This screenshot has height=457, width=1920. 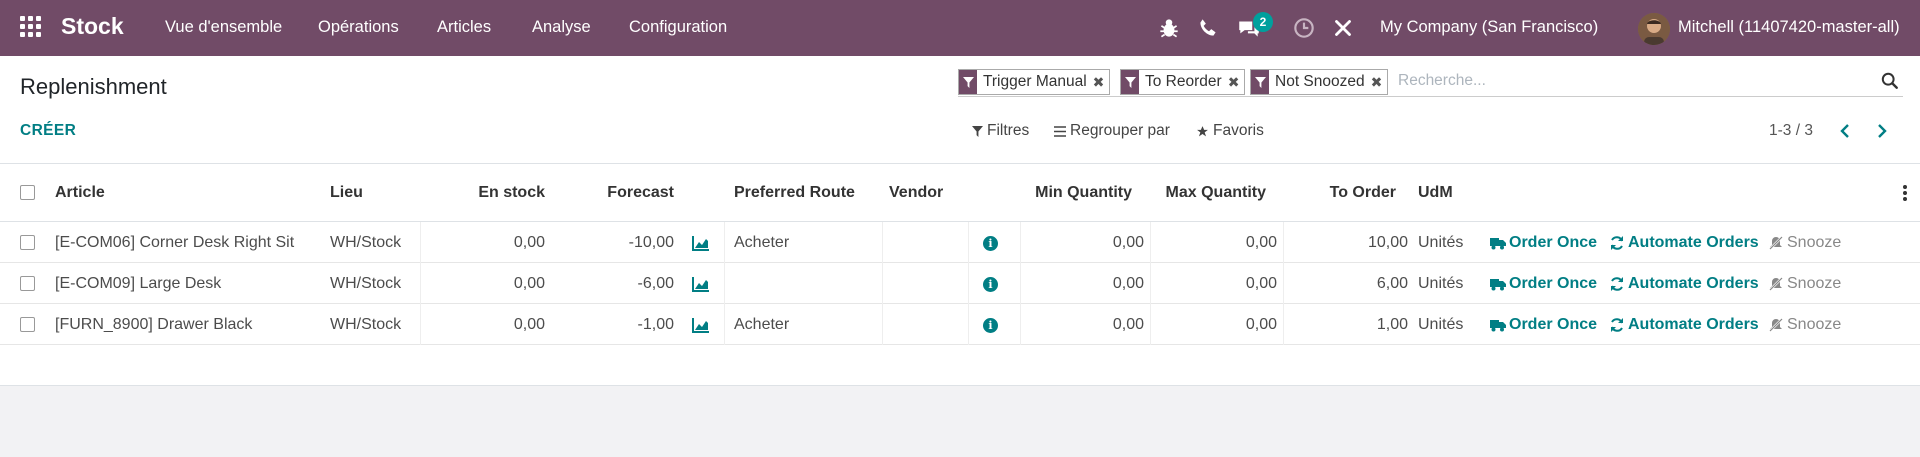 What do you see at coordinates (48, 131) in the screenshot?
I see `create-button: CRÉER` at bounding box center [48, 131].